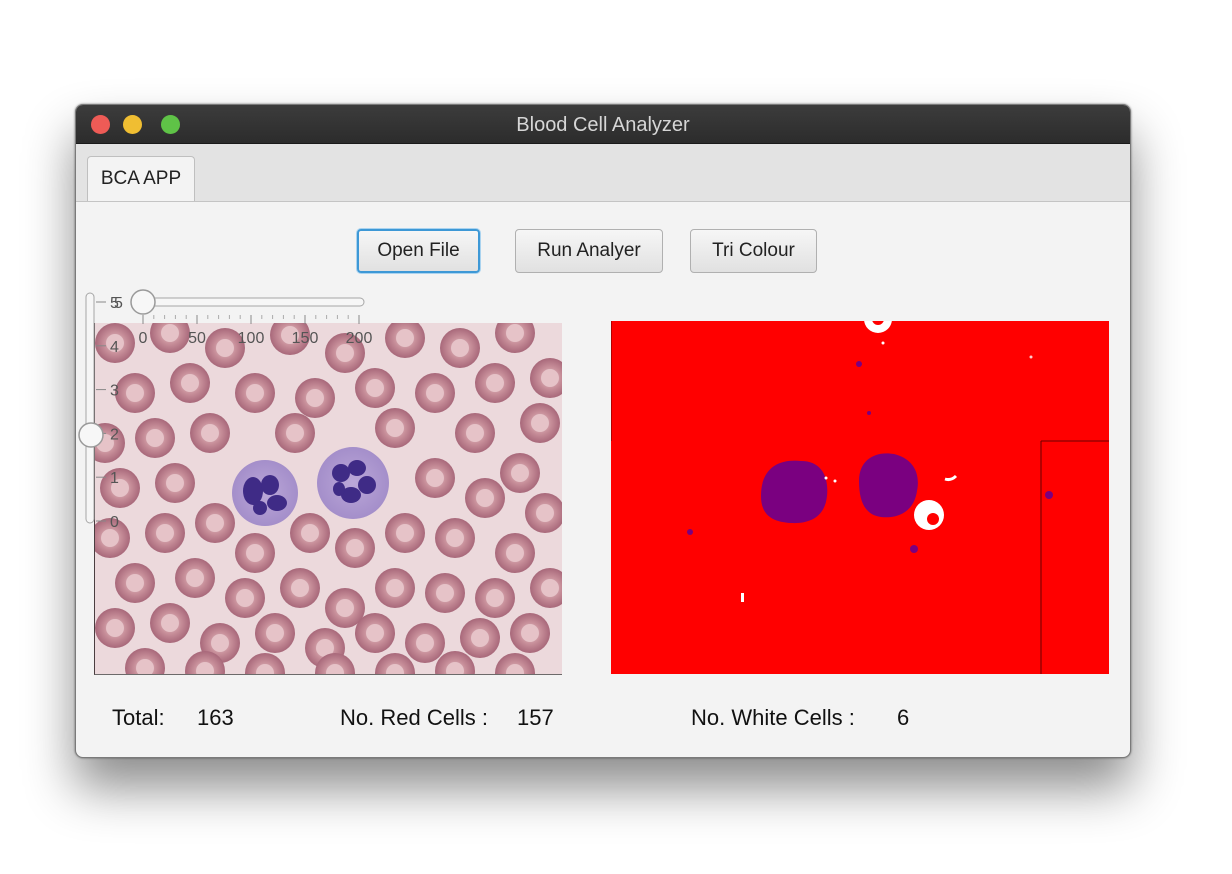 This screenshot has width=1232, height=874. What do you see at coordinates (141, 178) in the screenshot?
I see `tab-bca-app: BCA APP` at bounding box center [141, 178].